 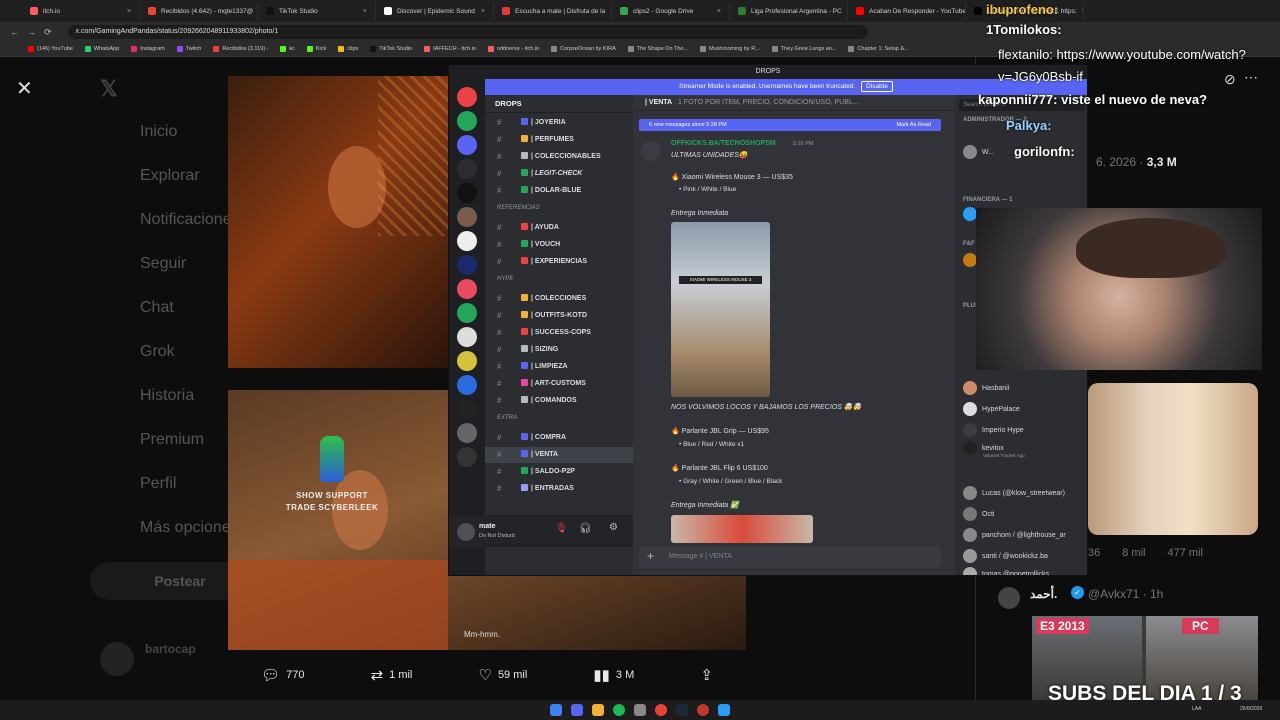 What do you see at coordinates (81, 11) in the screenshot?
I see `browser-tab: itch.io ×` at bounding box center [81, 11].